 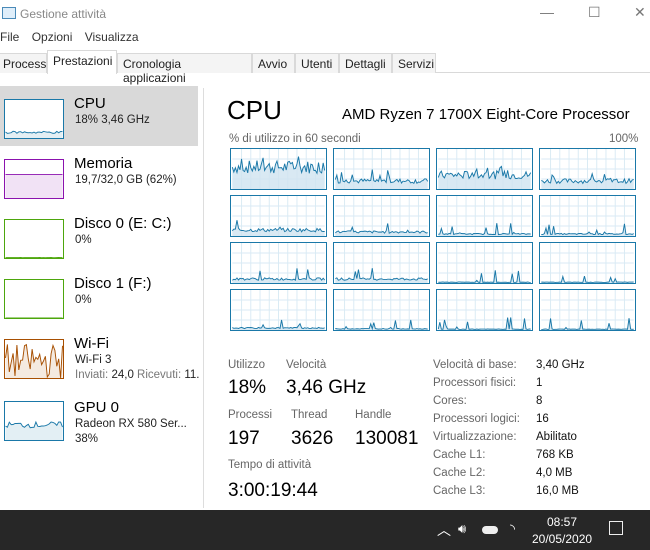 I want to click on detail-label: Processori fisici:, so click(x=475, y=383).